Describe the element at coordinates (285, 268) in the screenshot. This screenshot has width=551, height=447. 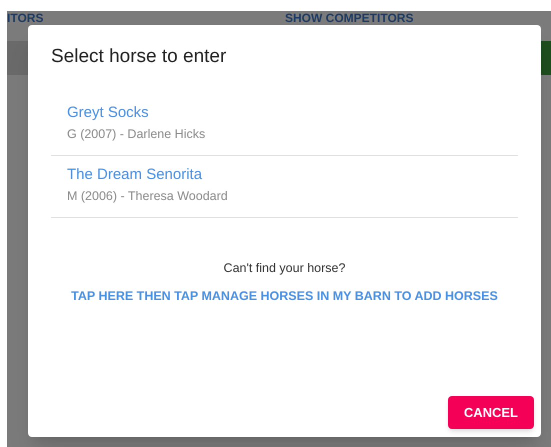
I see `prompt-text: Can't find your horse?` at that location.